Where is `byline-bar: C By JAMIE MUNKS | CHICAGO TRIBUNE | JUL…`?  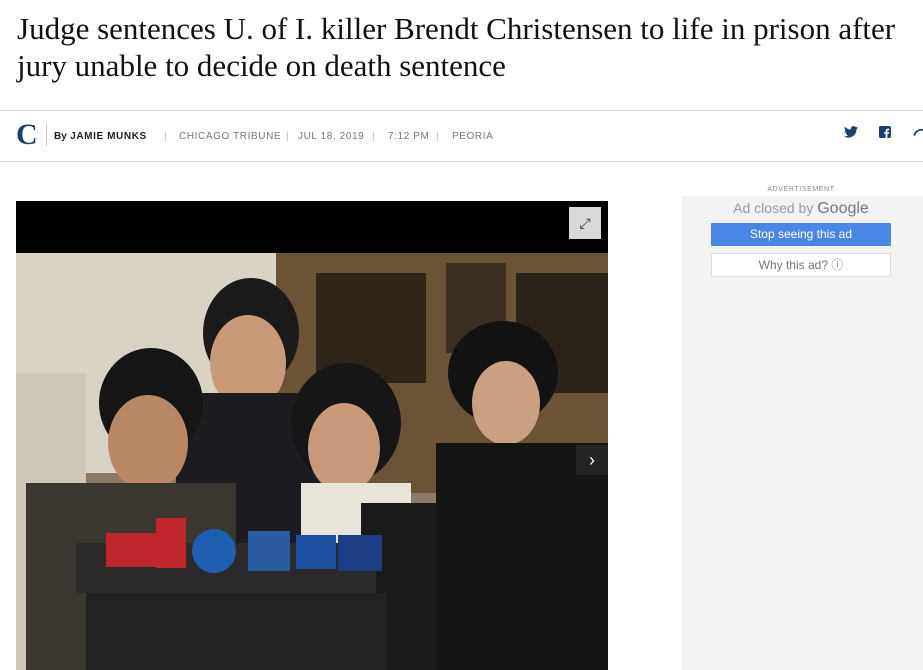 byline-bar: C By JAMIE MUNKS | CHICAGO TRIBUNE | JUL… is located at coordinates (461, 136).